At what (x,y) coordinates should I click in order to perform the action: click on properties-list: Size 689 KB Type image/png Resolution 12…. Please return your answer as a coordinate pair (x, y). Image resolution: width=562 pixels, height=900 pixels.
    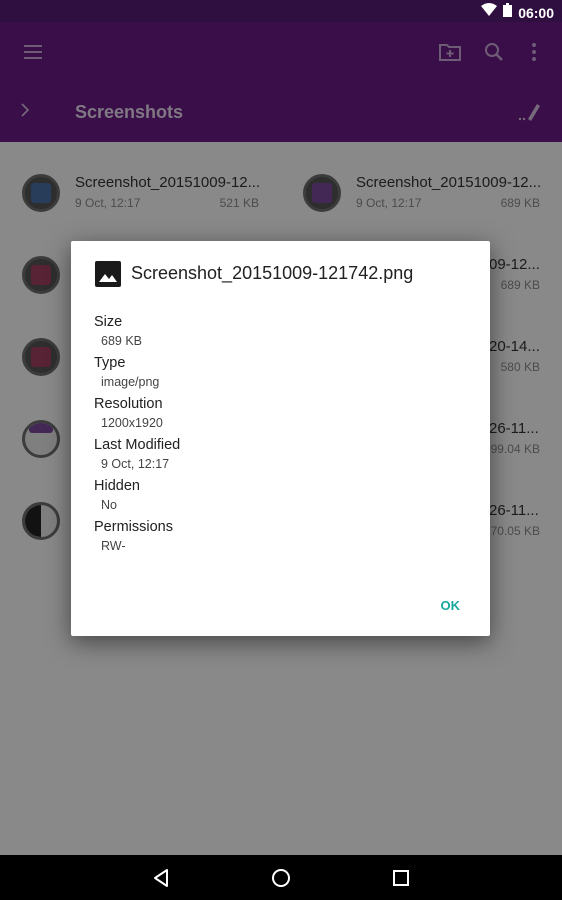
    Looking at the image, I should click on (137, 436).